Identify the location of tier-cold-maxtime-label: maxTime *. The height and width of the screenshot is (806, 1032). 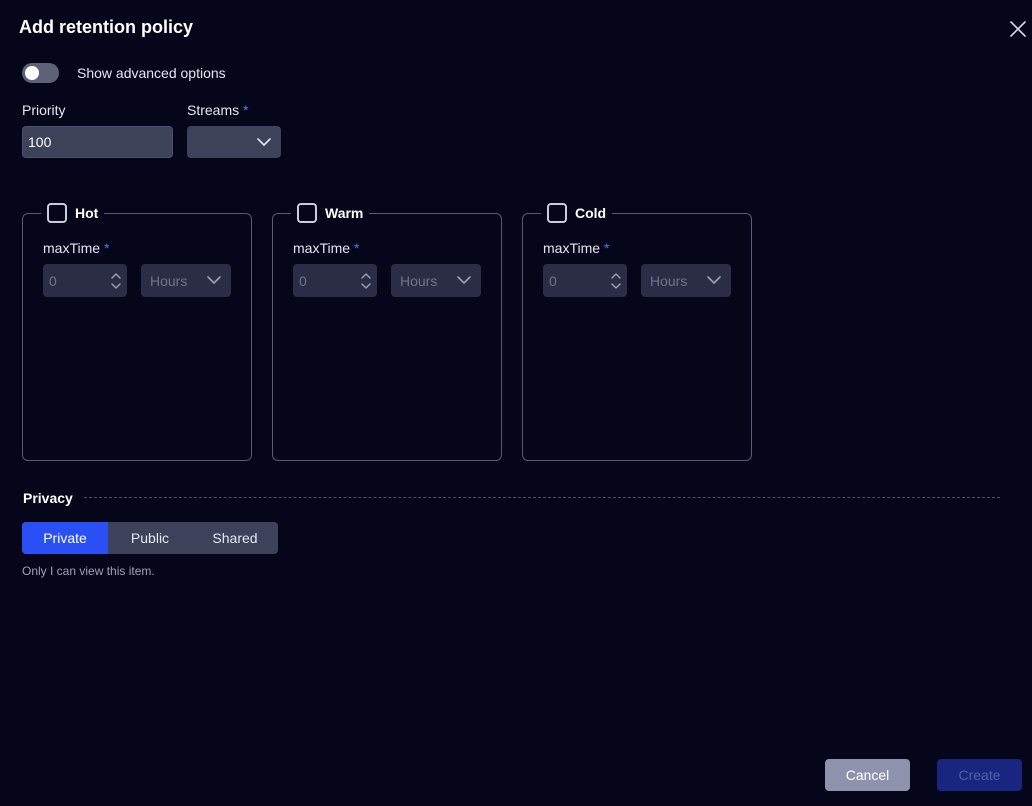
(576, 248).